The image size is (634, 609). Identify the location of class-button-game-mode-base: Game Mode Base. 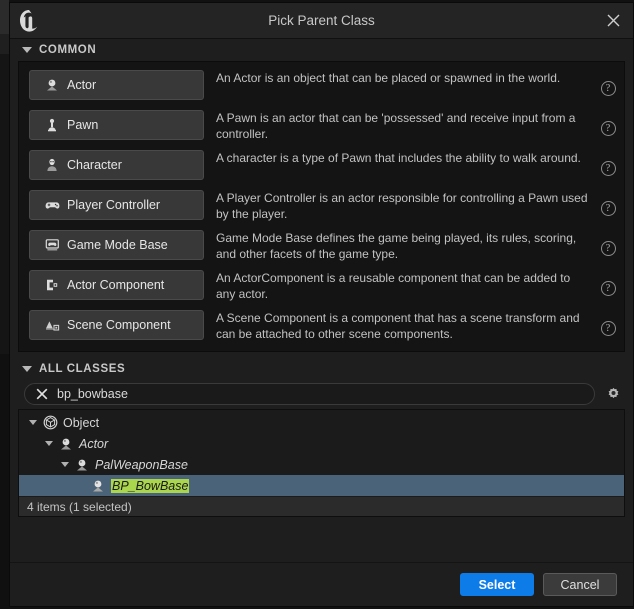
(116, 245).